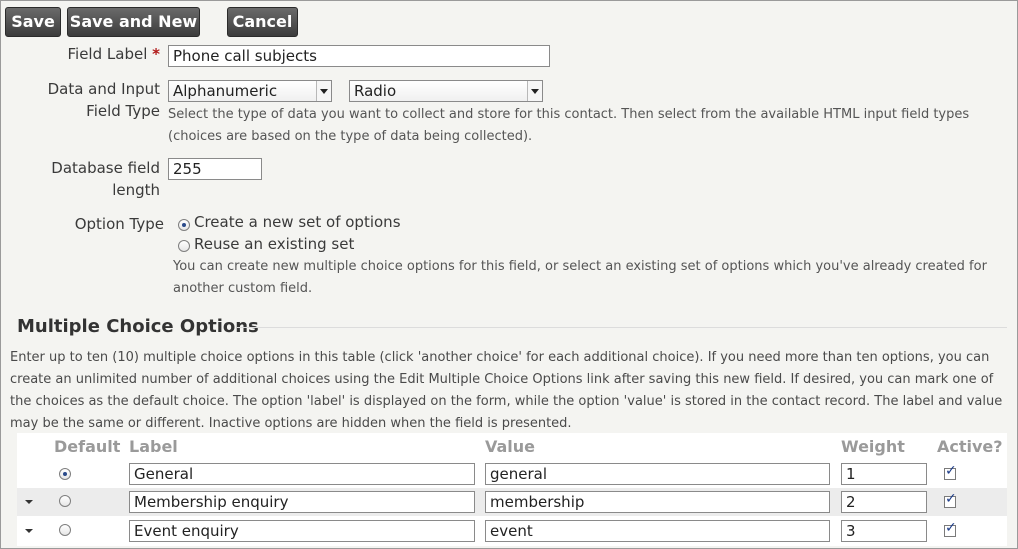 The width and height of the screenshot is (1018, 549). Describe the element at coordinates (302, 531) in the screenshot. I see `option-label-input: Event enquiry` at that location.